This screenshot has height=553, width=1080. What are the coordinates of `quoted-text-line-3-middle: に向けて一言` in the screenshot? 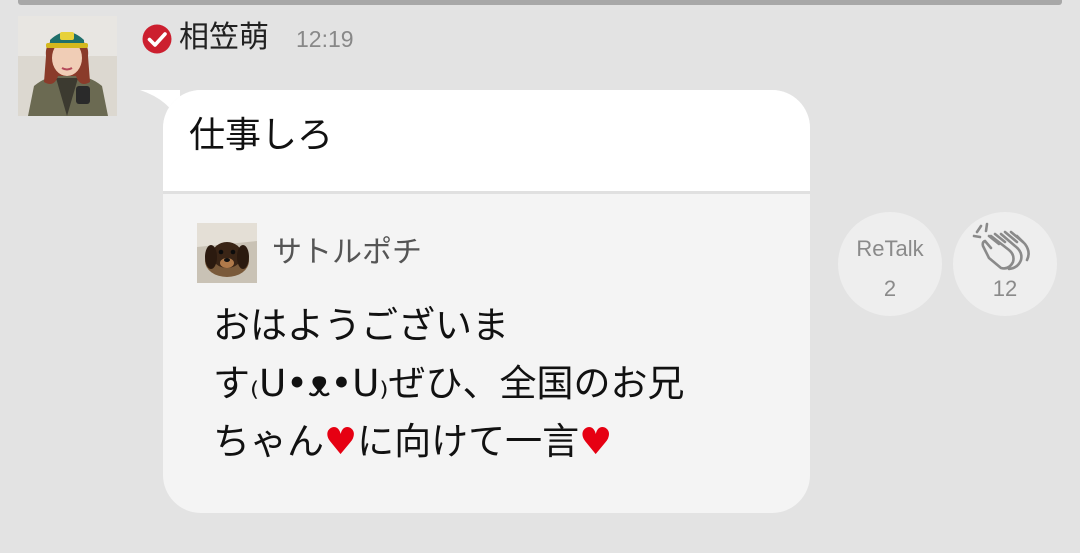 It's located at (468, 441).